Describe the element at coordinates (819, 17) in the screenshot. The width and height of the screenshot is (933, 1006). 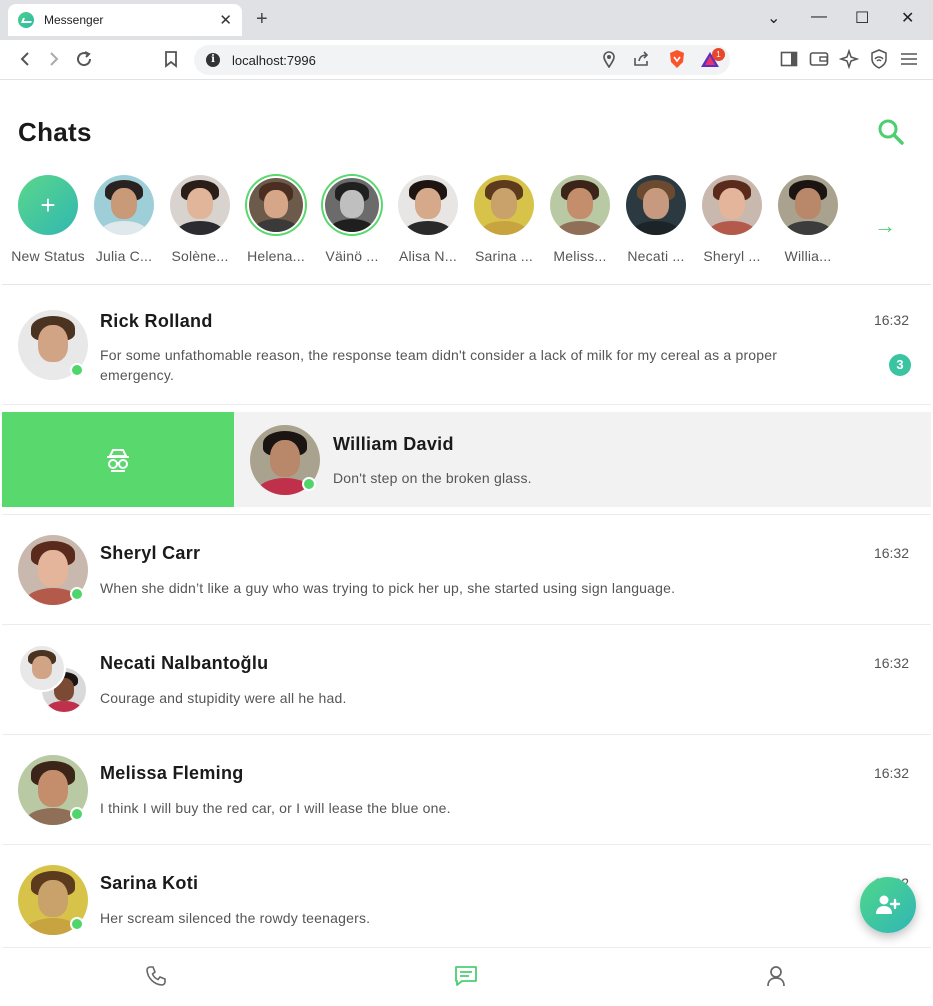
I see `minimize-button: —` at that location.